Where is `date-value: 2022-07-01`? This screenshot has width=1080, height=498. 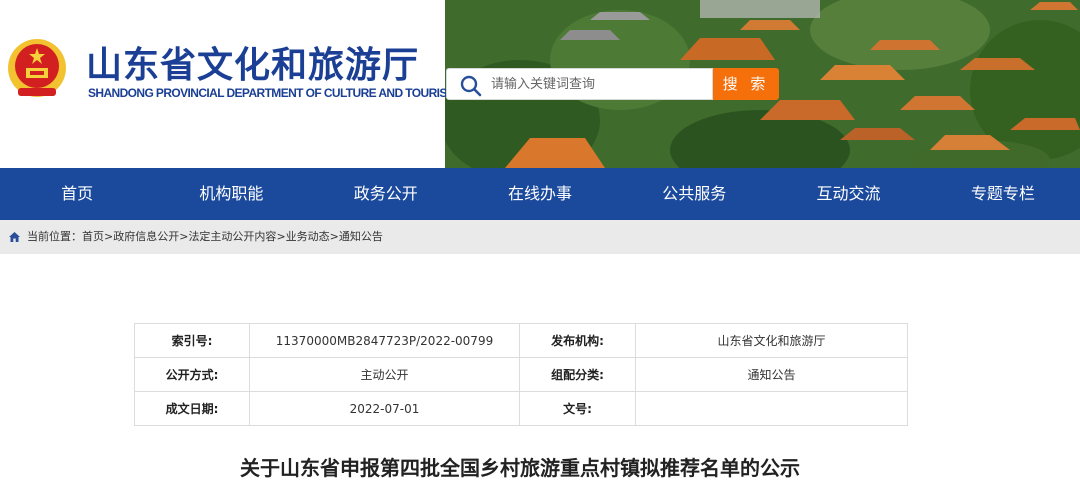 date-value: 2022-07-01 is located at coordinates (384, 408).